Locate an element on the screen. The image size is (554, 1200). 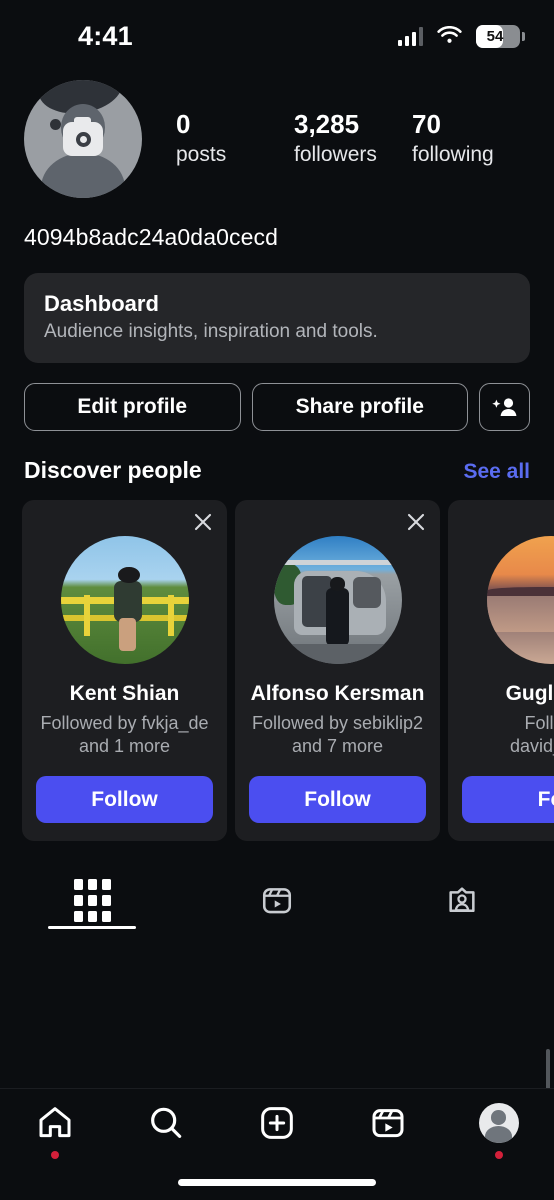
discover-people-header: Discover people See all is located at coordinates (277, 457).